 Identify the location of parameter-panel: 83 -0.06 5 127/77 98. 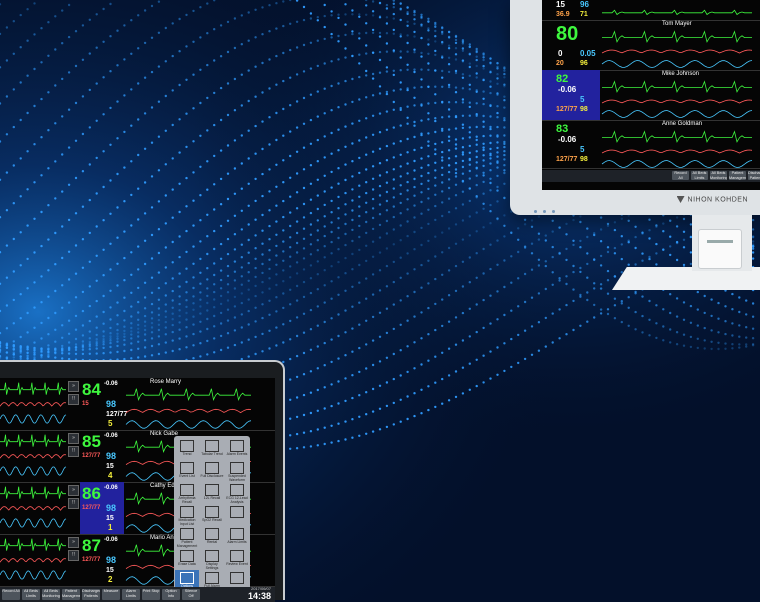
(571, 144).